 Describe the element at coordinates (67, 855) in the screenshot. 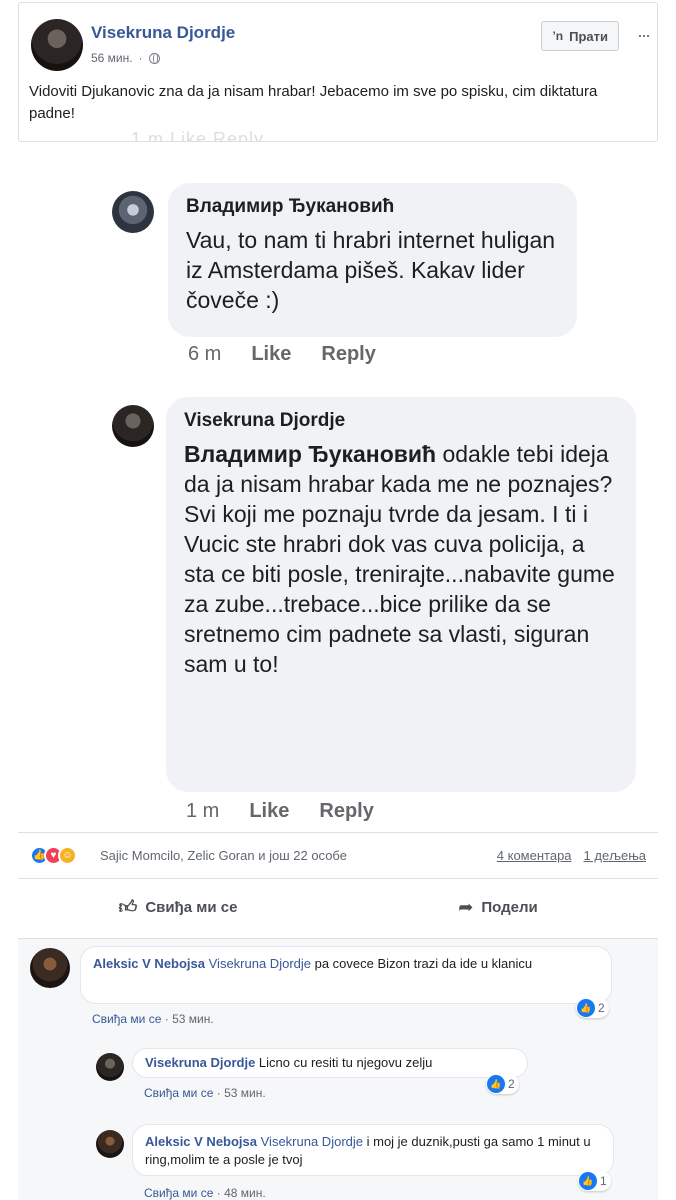

I see `haha-icon: ☺` at that location.